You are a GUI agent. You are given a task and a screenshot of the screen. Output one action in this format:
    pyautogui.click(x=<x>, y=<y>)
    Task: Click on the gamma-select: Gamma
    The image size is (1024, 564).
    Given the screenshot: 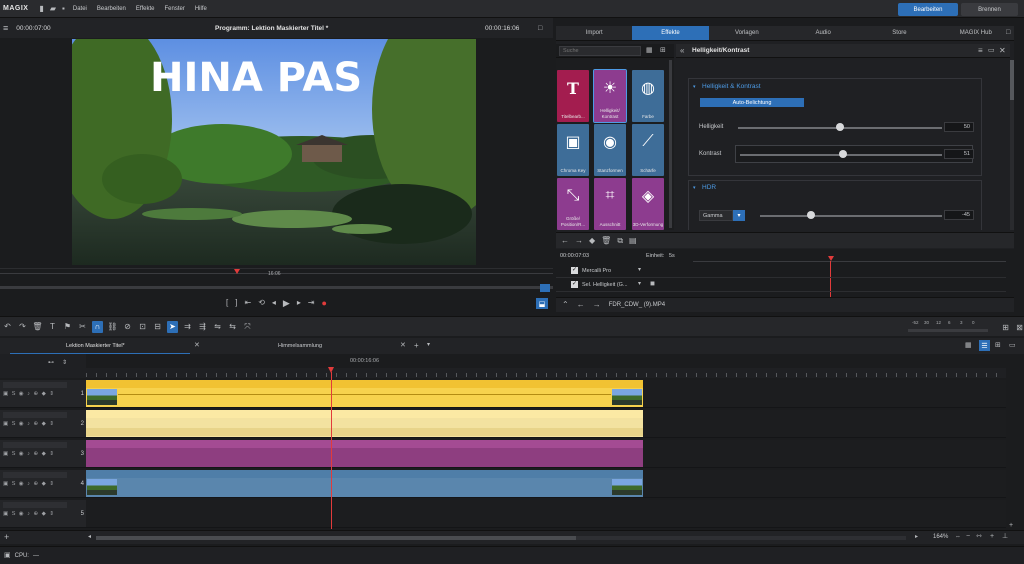 What is the action you would take?
    pyautogui.click(x=716, y=215)
    